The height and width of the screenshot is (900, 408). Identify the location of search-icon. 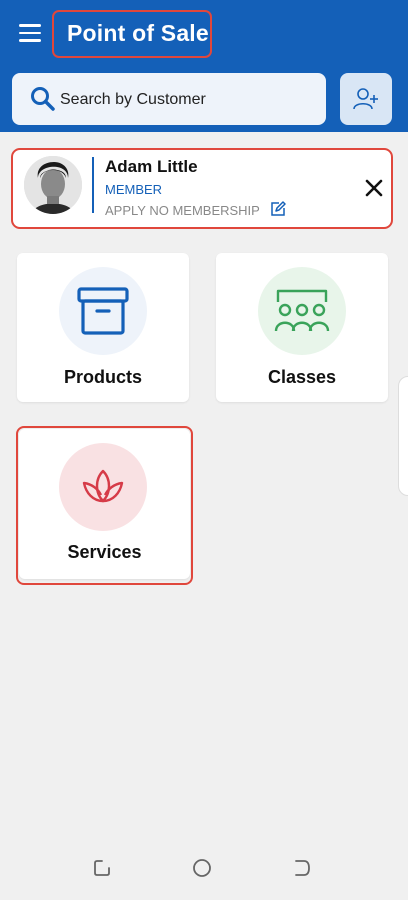
(43, 99).